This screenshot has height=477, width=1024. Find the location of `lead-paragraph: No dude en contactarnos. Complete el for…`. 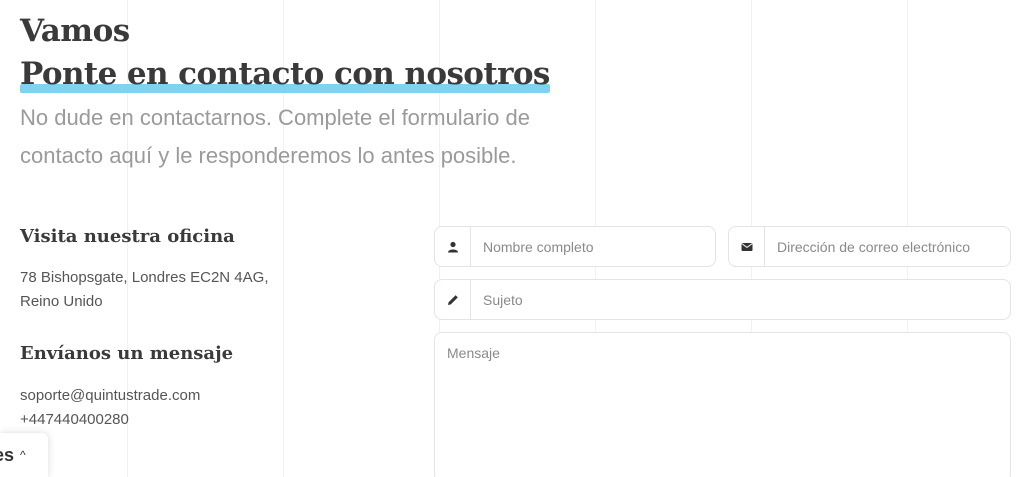

lead-paragraph: No dude en contactarnos. Complete el for… is located at coordinates (275, 136).